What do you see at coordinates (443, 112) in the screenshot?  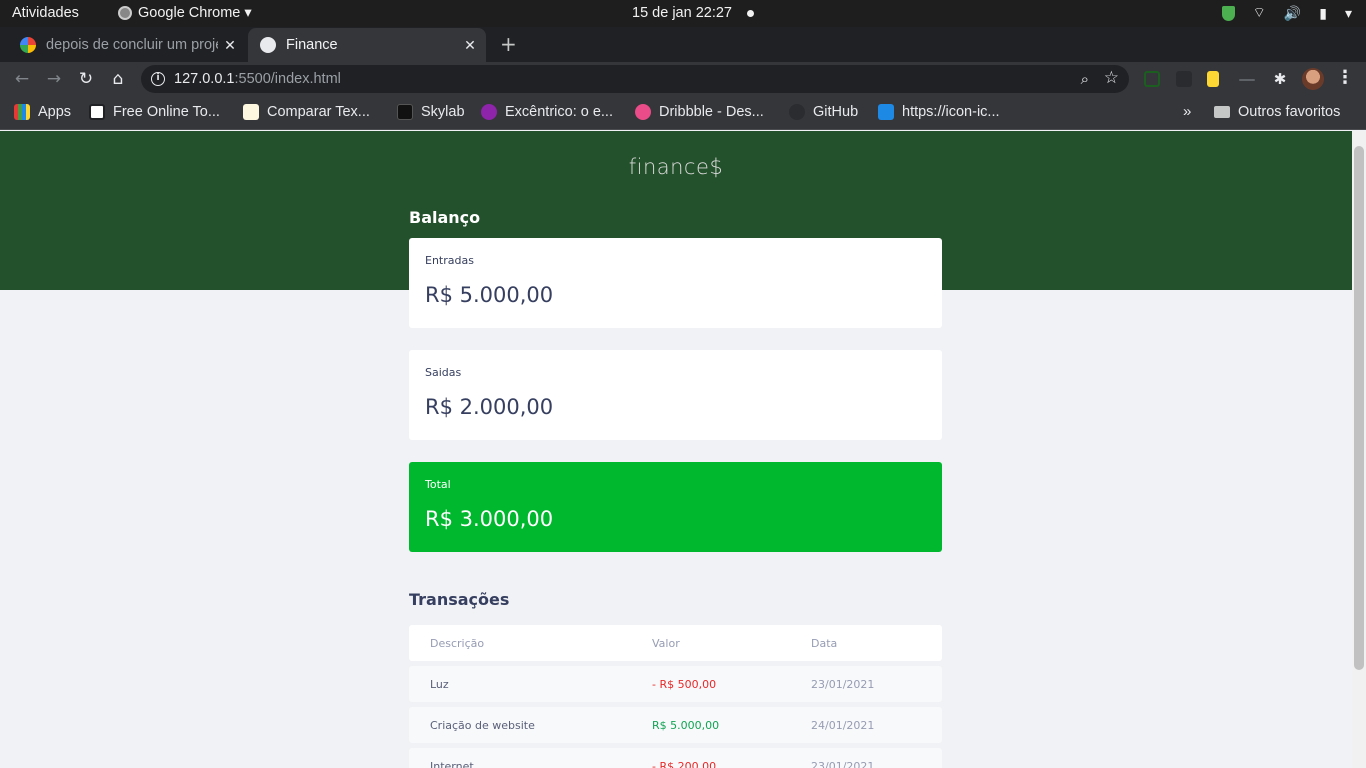 I see `bookmark-label: Skylab` at bounding box center [443, 112].